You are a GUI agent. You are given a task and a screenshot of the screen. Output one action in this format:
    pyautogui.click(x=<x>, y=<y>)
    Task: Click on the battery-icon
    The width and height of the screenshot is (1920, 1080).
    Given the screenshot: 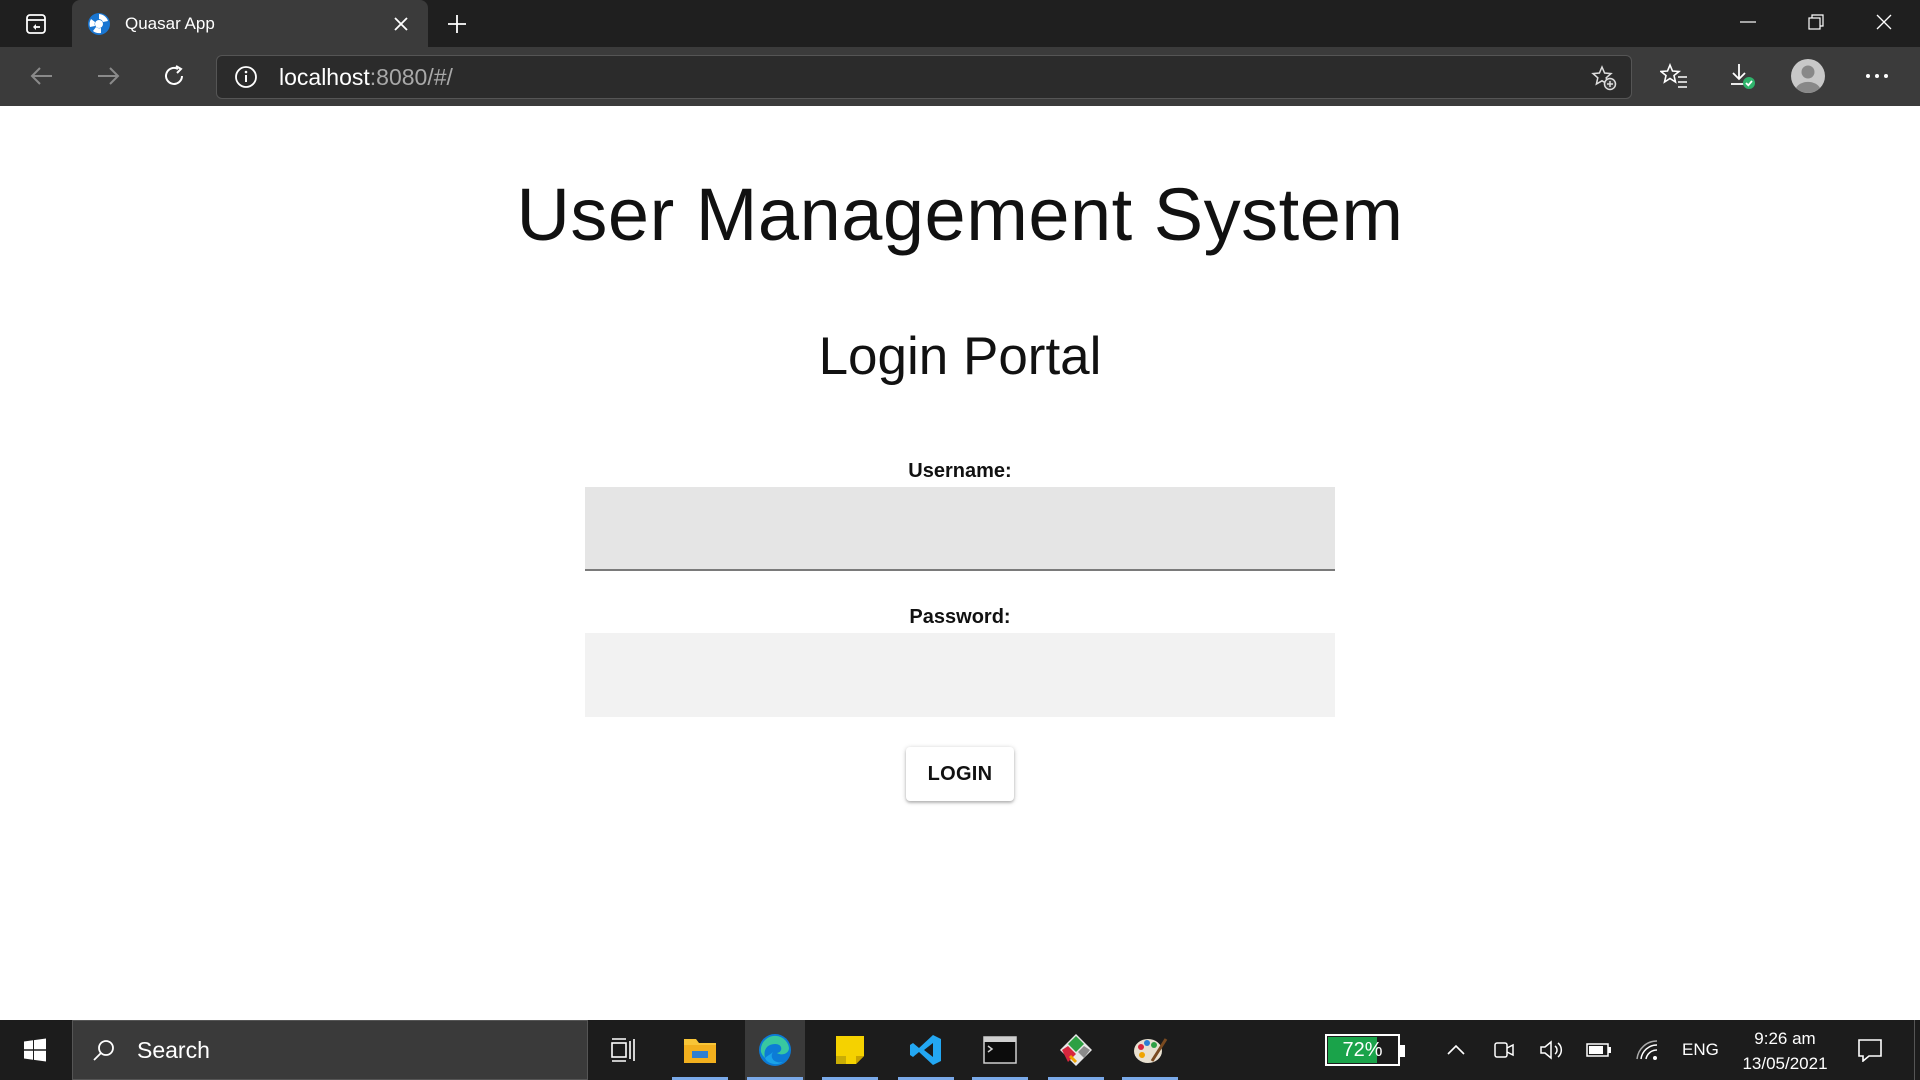 What is the action you would take?
    pyautogui.click(x=1599, y=1050)
    